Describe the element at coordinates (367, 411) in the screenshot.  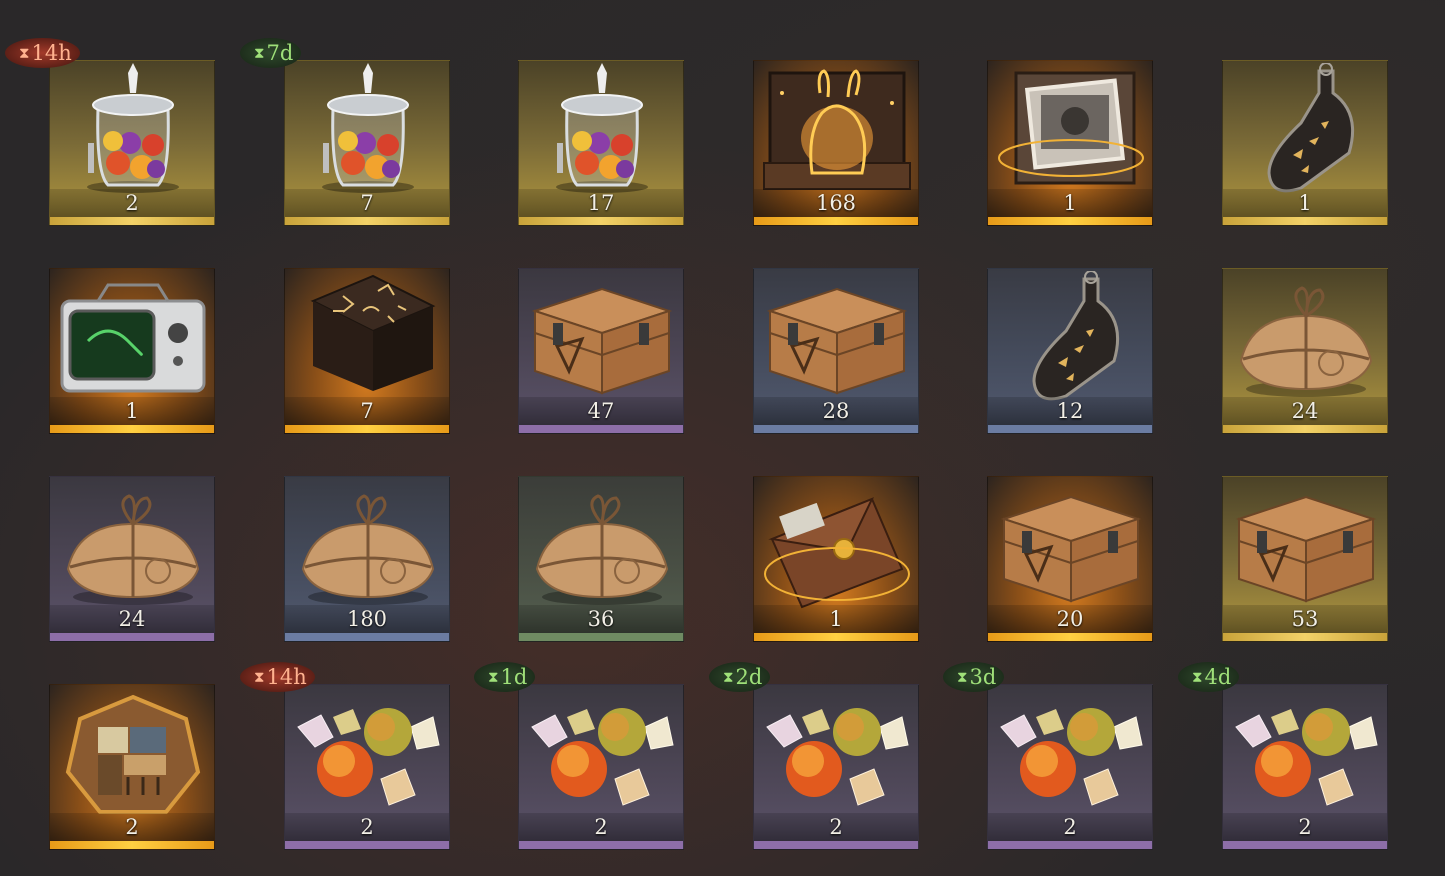
I see `item-count: 7` at that location.